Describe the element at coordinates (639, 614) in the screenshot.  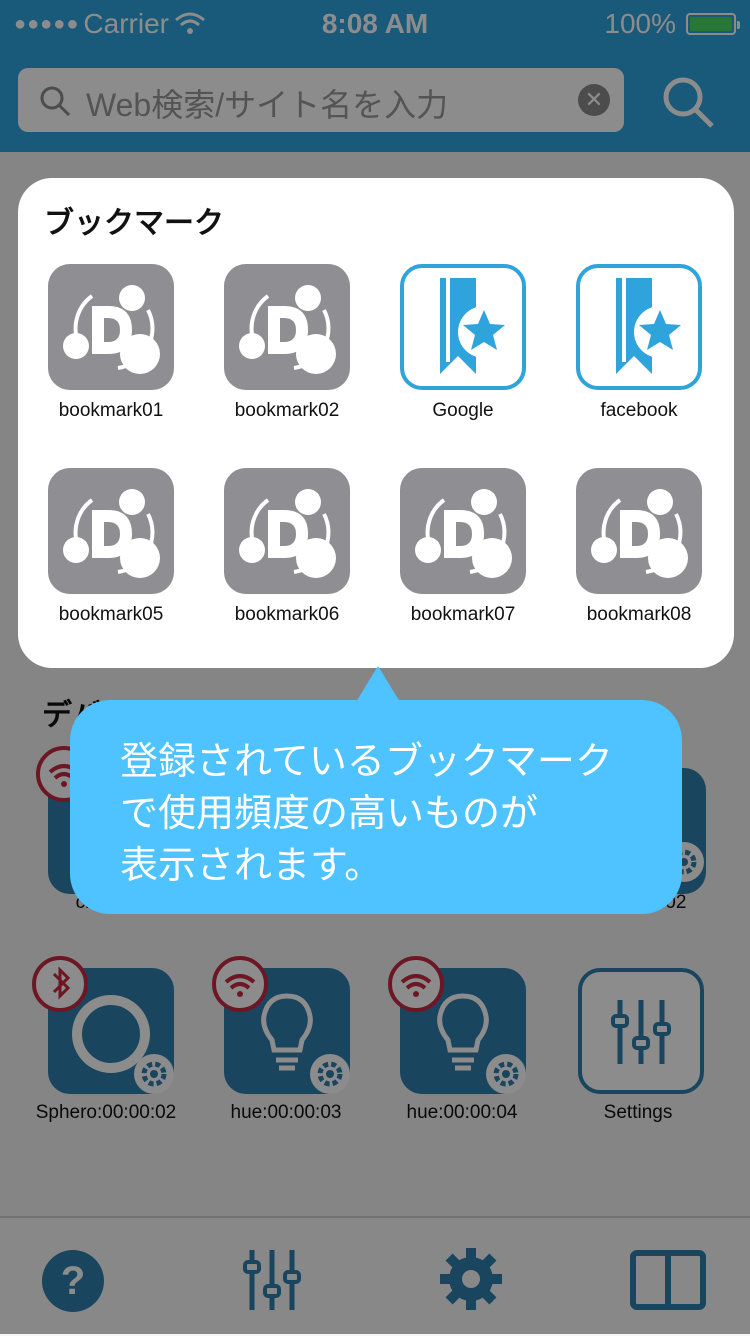
I see `bookmark-label: bookmark08` at that location.